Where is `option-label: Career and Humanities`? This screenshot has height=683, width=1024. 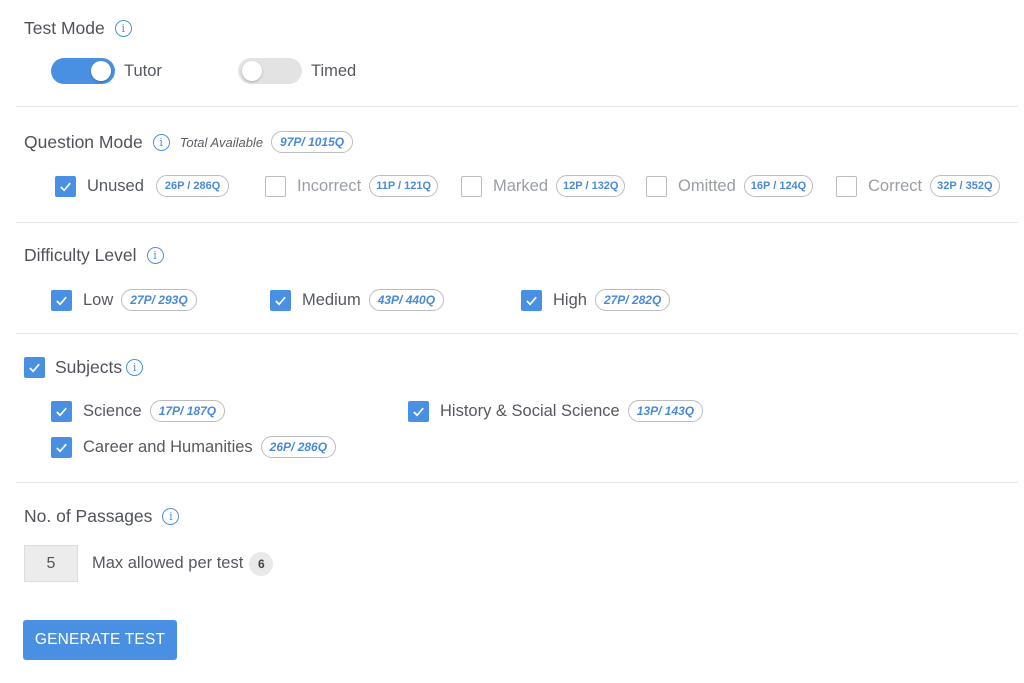
option-label: Career and Humanities is located at coordinates (168, 446).